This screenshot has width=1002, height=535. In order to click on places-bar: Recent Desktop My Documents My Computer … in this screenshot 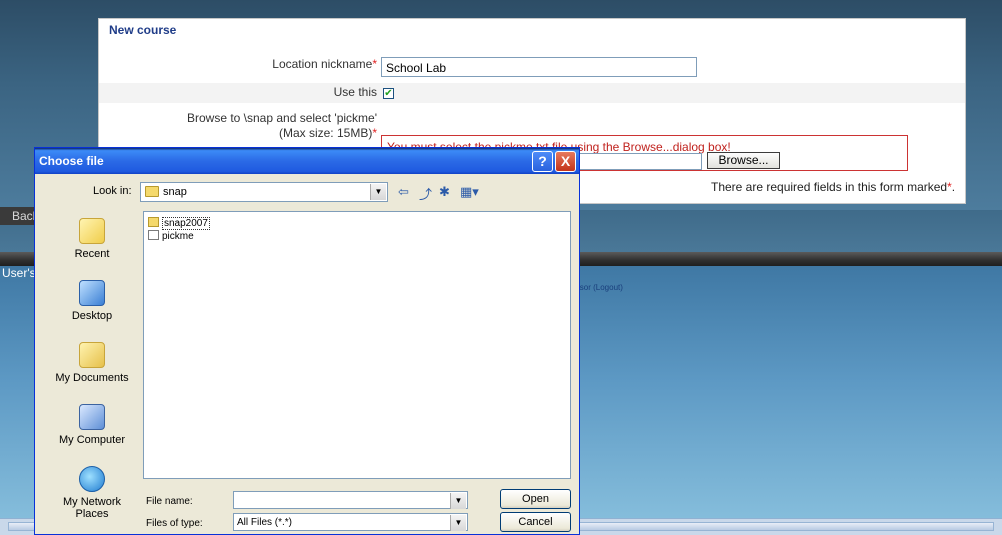, I will do `click(92, 369)`.